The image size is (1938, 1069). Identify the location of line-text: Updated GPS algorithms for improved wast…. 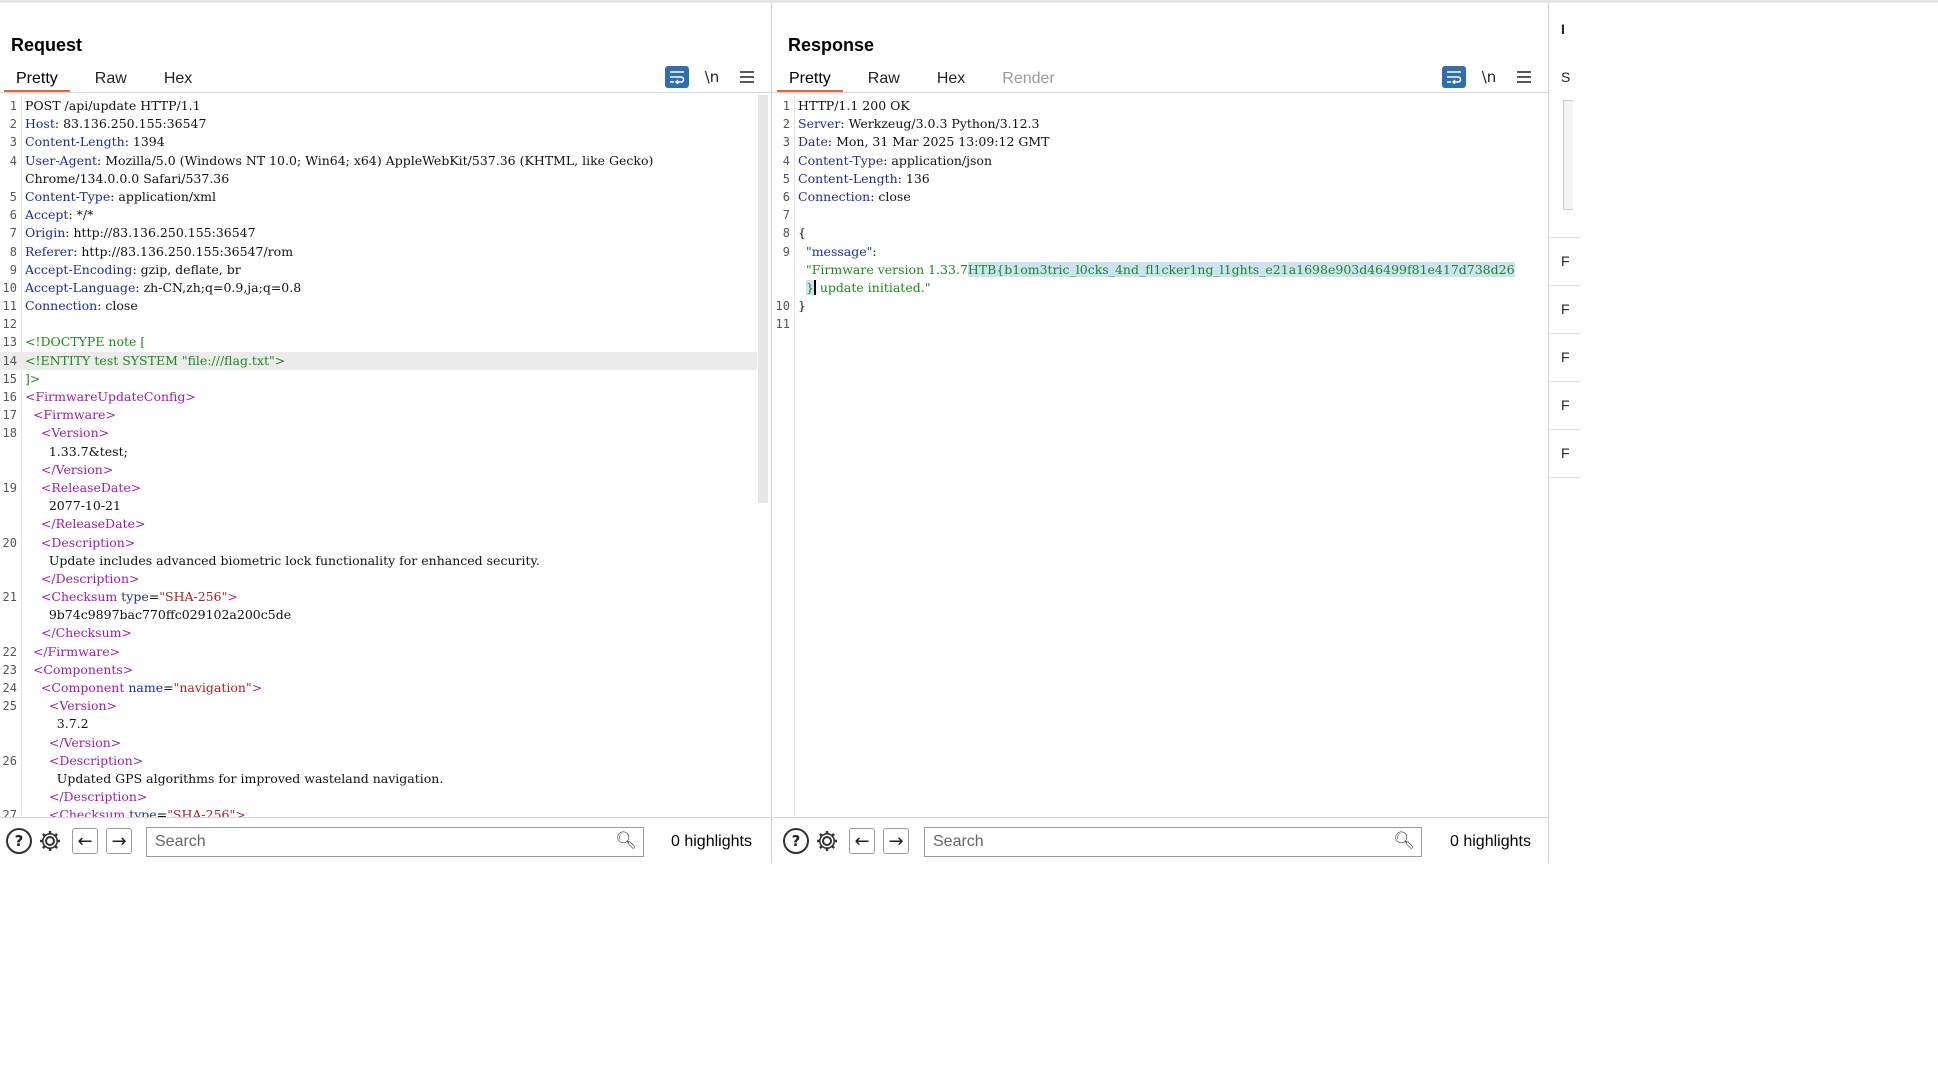
(250, 778).